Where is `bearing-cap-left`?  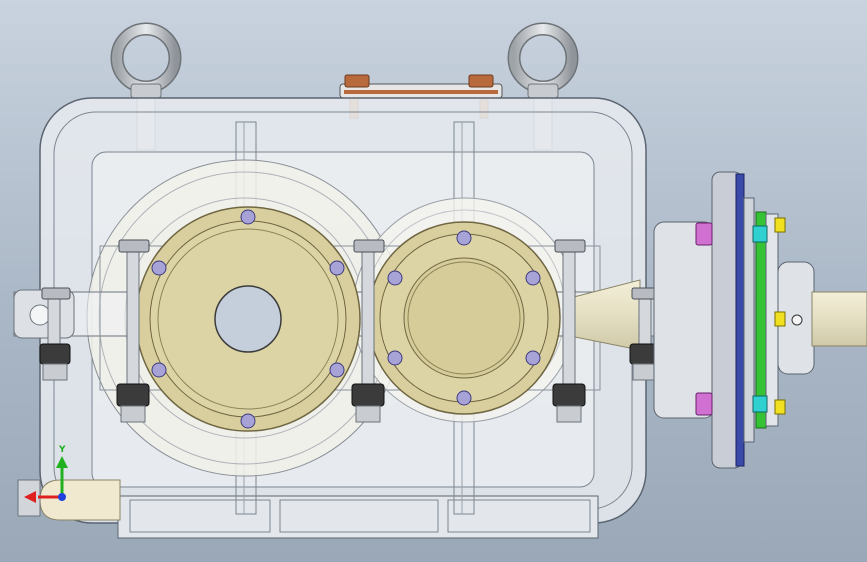
bearing-cap-left is located at coordinates (248, 319).